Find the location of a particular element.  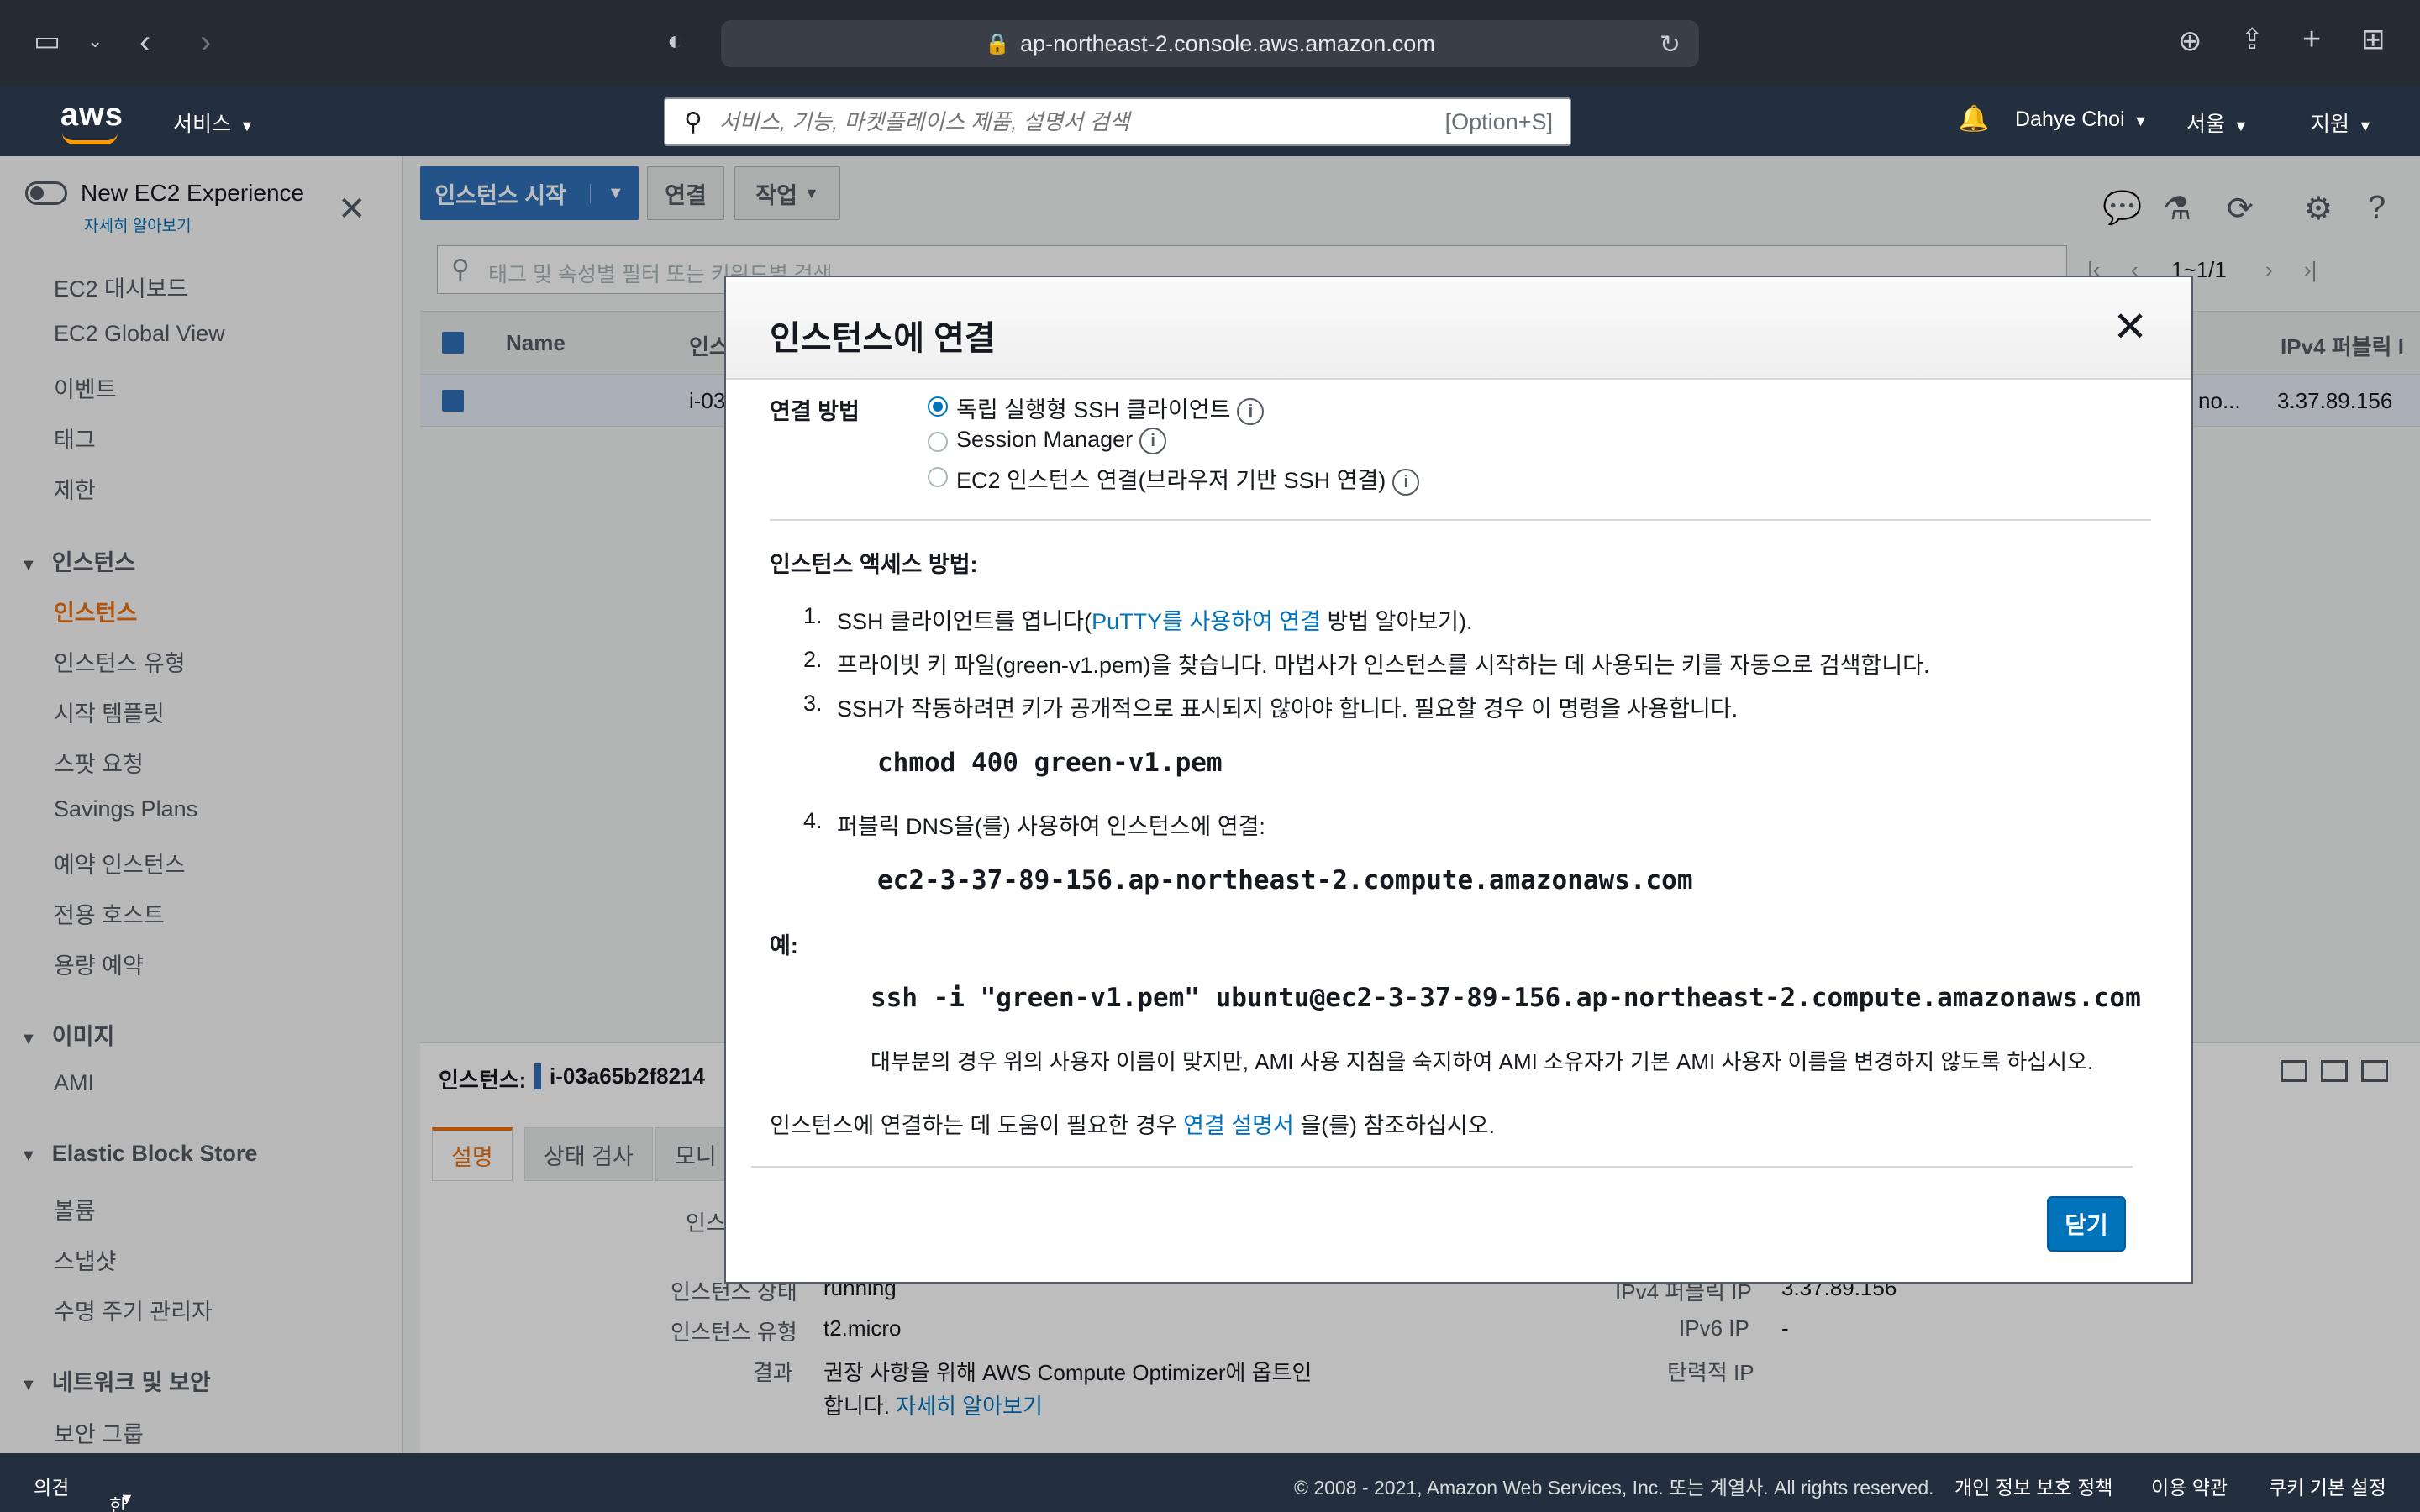

download-icon: ⊕ is located at coordinates (2190, 41).